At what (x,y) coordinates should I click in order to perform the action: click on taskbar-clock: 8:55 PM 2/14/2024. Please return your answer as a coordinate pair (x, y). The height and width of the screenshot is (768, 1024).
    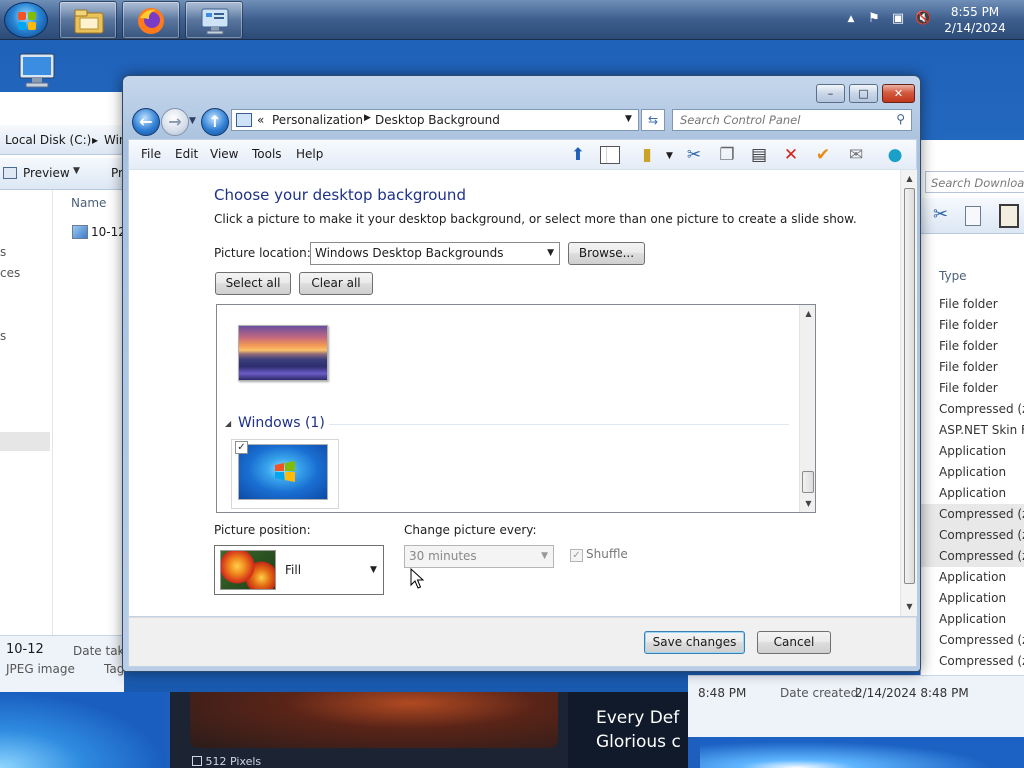
    Looking at the image, I should click on (975, 20).